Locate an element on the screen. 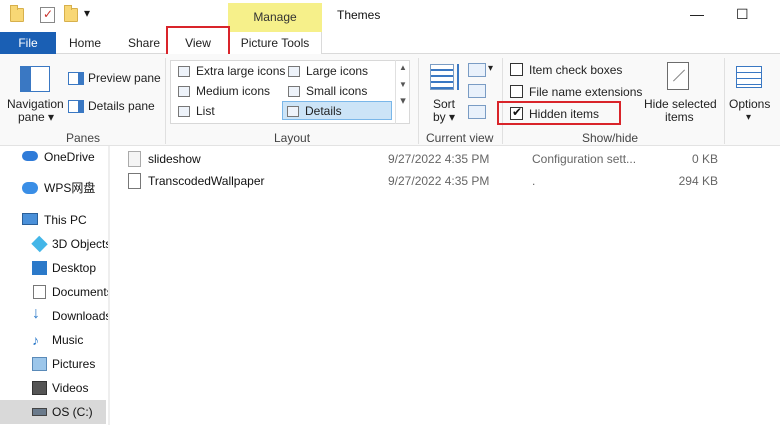 The width and height of the screenshot is (780, 425). current-view-group-label: Current view is located at coordinates (460, 138).